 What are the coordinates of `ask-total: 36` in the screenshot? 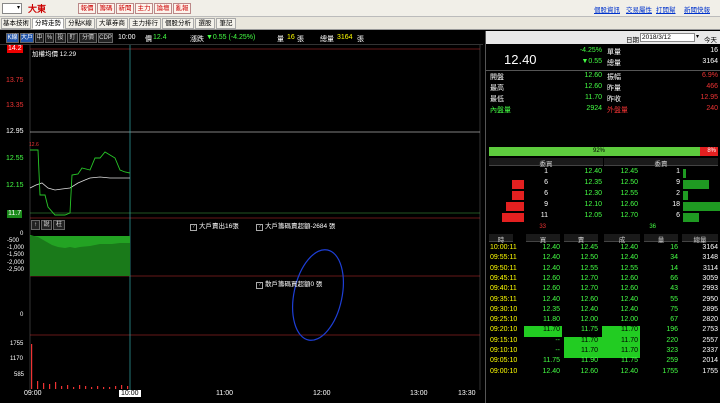 It's located at (652, 227).